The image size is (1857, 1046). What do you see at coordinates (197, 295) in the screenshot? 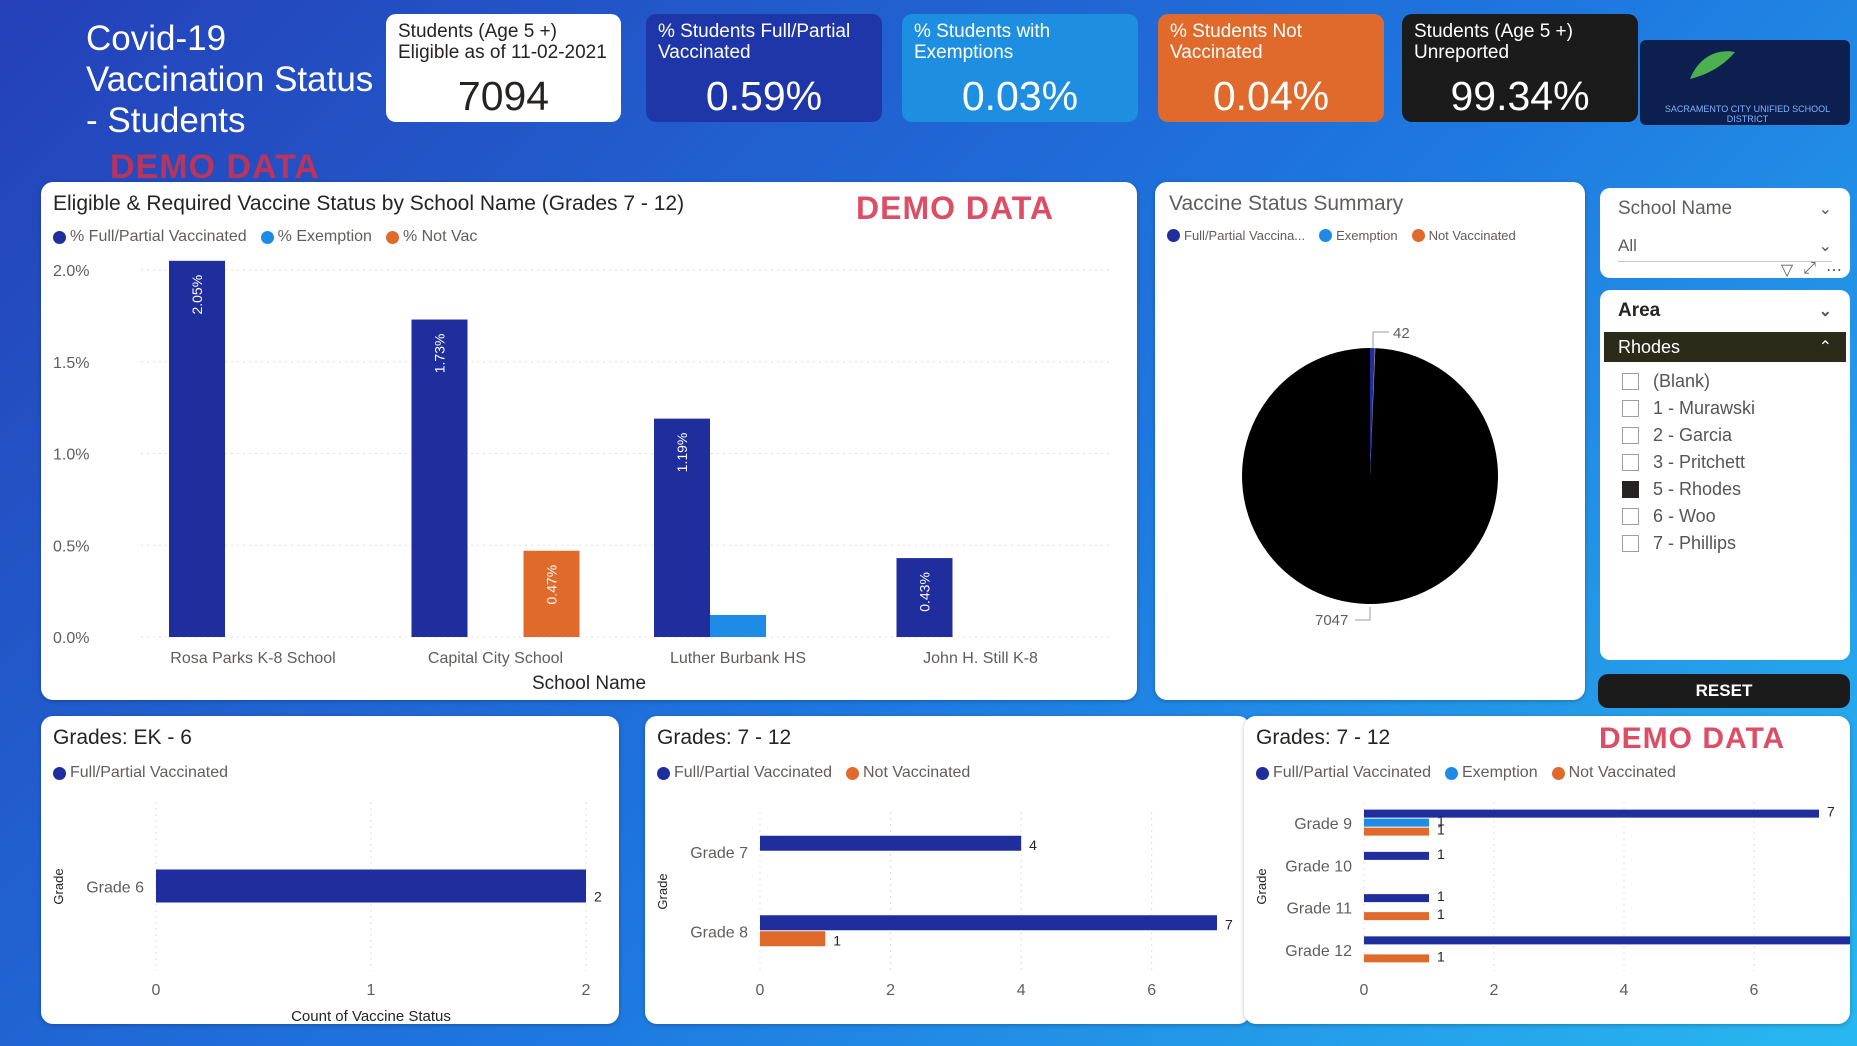
I see `bar-data-label: 2.05%` at bounding box center [197, 295].